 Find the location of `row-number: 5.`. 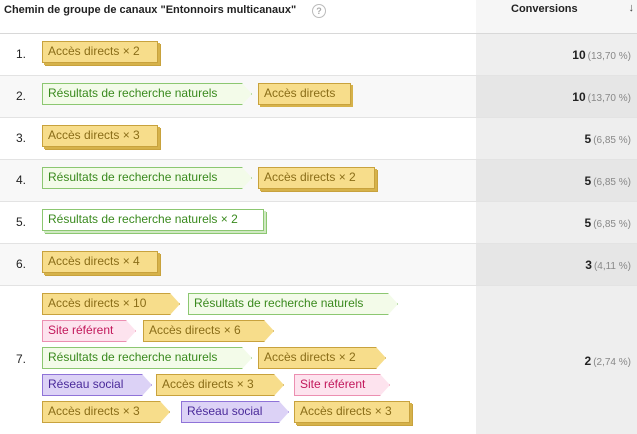

row-number: 5. is located at coordinates (21, 222).